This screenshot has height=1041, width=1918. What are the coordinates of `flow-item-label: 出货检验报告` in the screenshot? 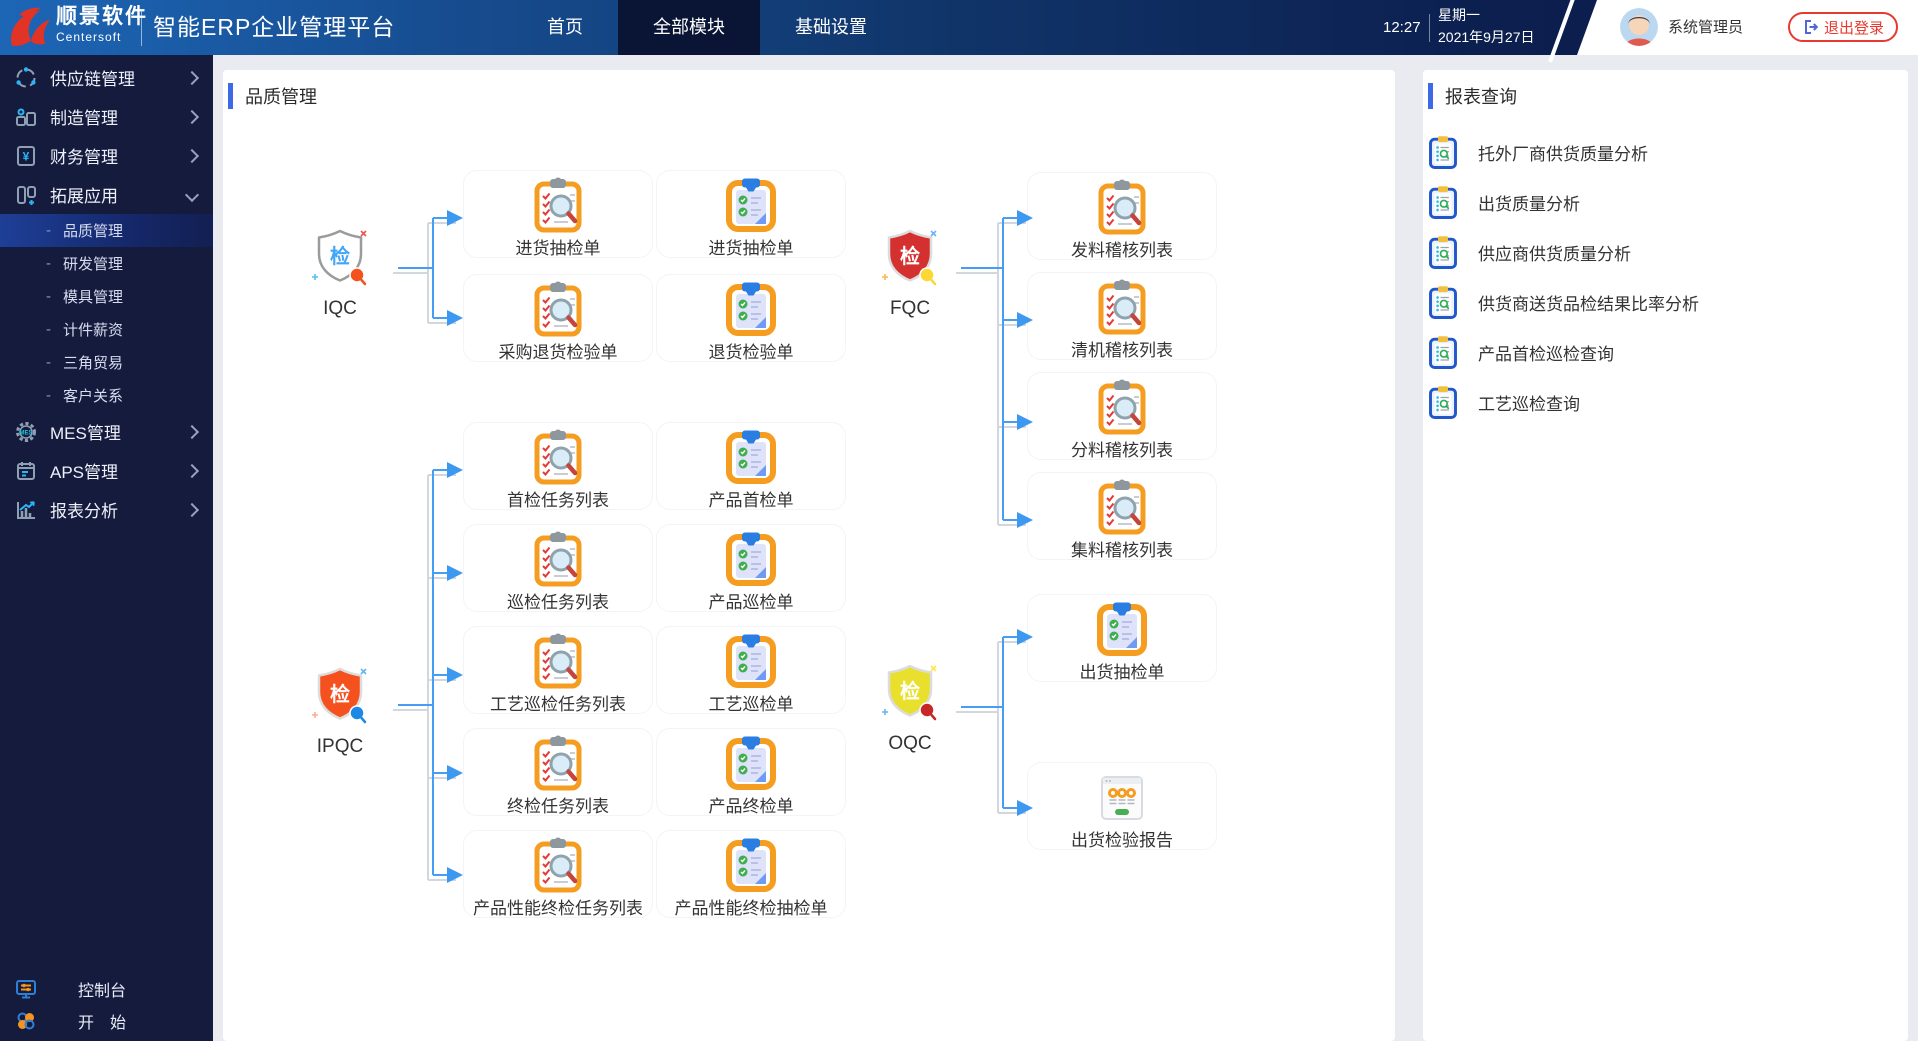 It's located at (1122, 840).